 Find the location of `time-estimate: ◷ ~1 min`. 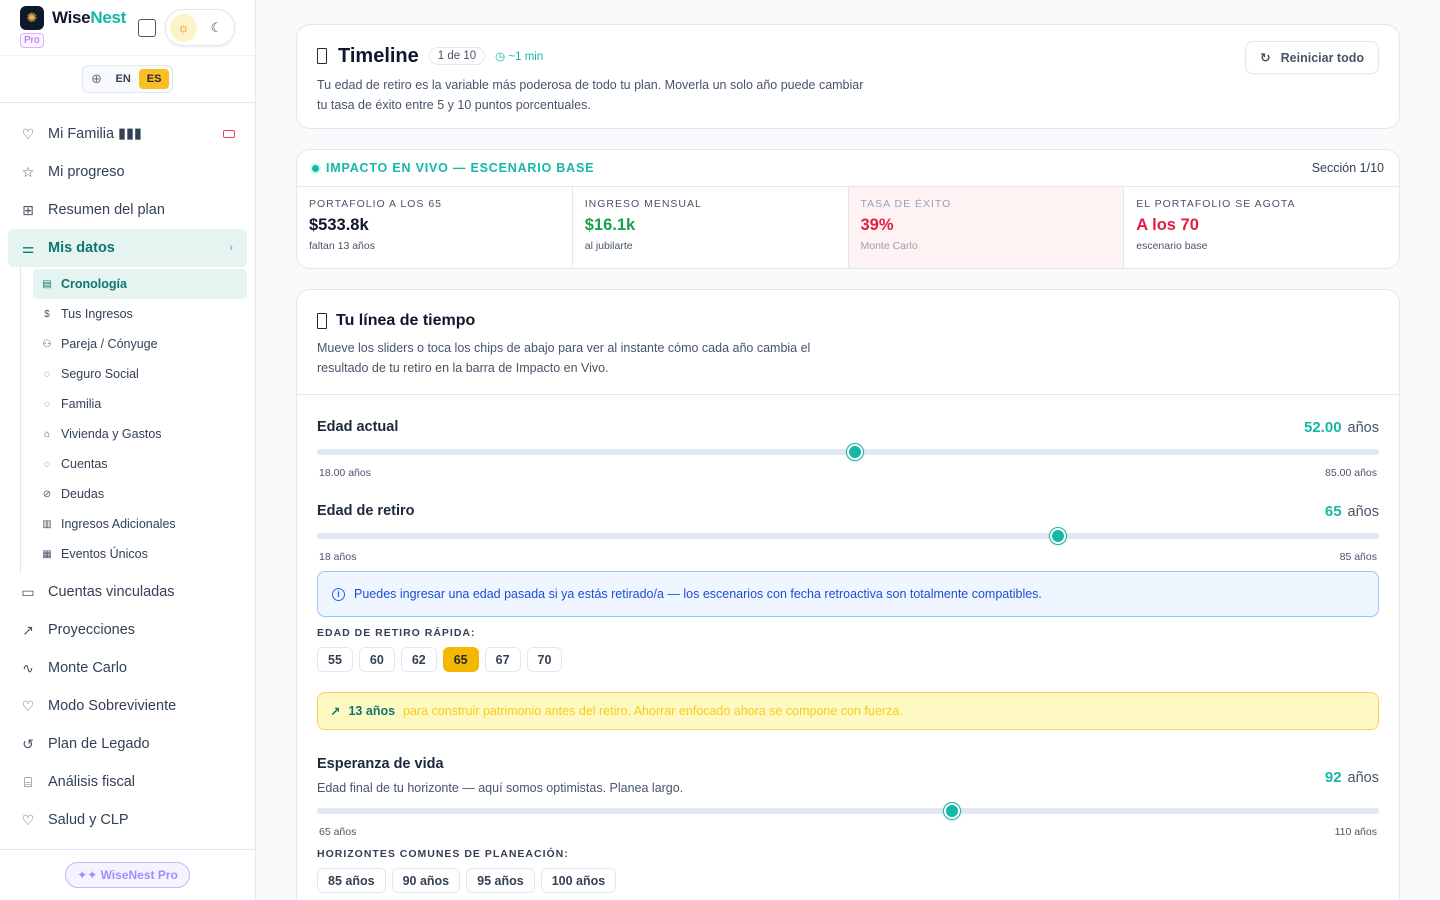

time-estimate: ◷ ~1 min is located at coordinates (519, 56).